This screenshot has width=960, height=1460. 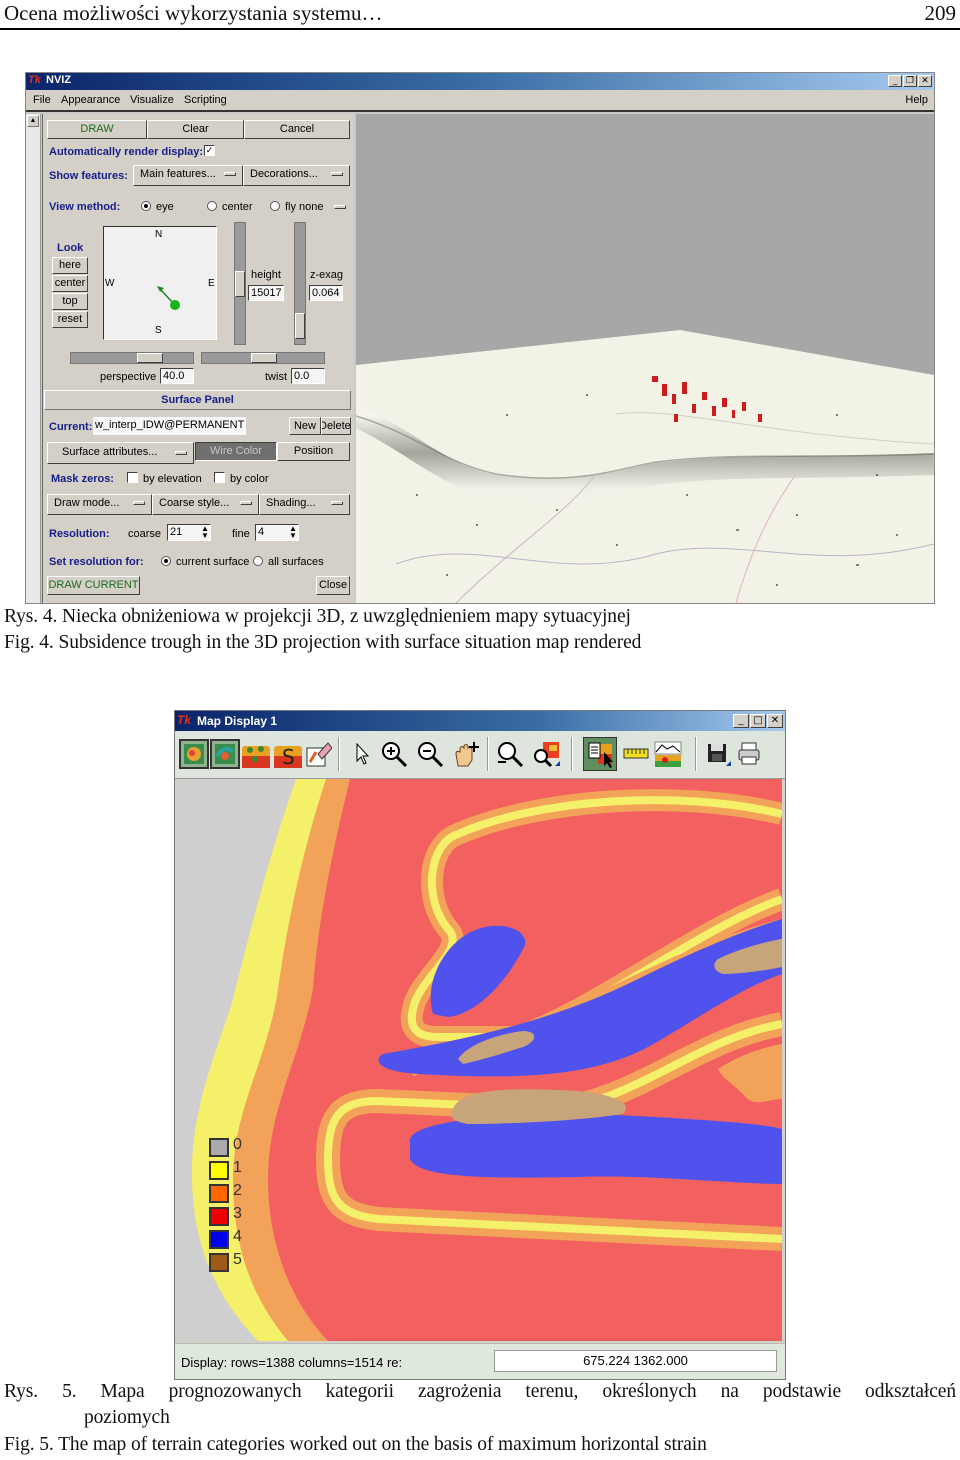 What do you see at coordinates (82, 479) in the screenshot?
I see `mask-zeros-label: Mask zeros:` at bounding box center [82, 479].